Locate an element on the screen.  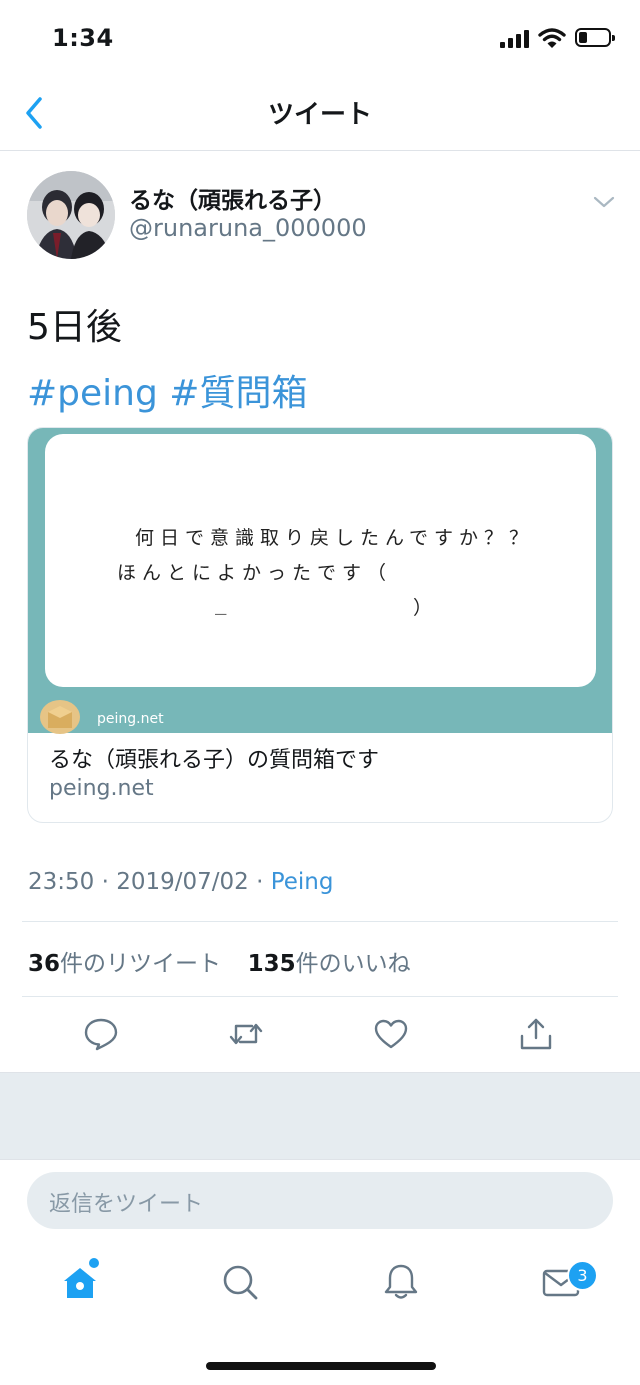
hashtag-link: #質問箱 is located at coordinates (238, 393).